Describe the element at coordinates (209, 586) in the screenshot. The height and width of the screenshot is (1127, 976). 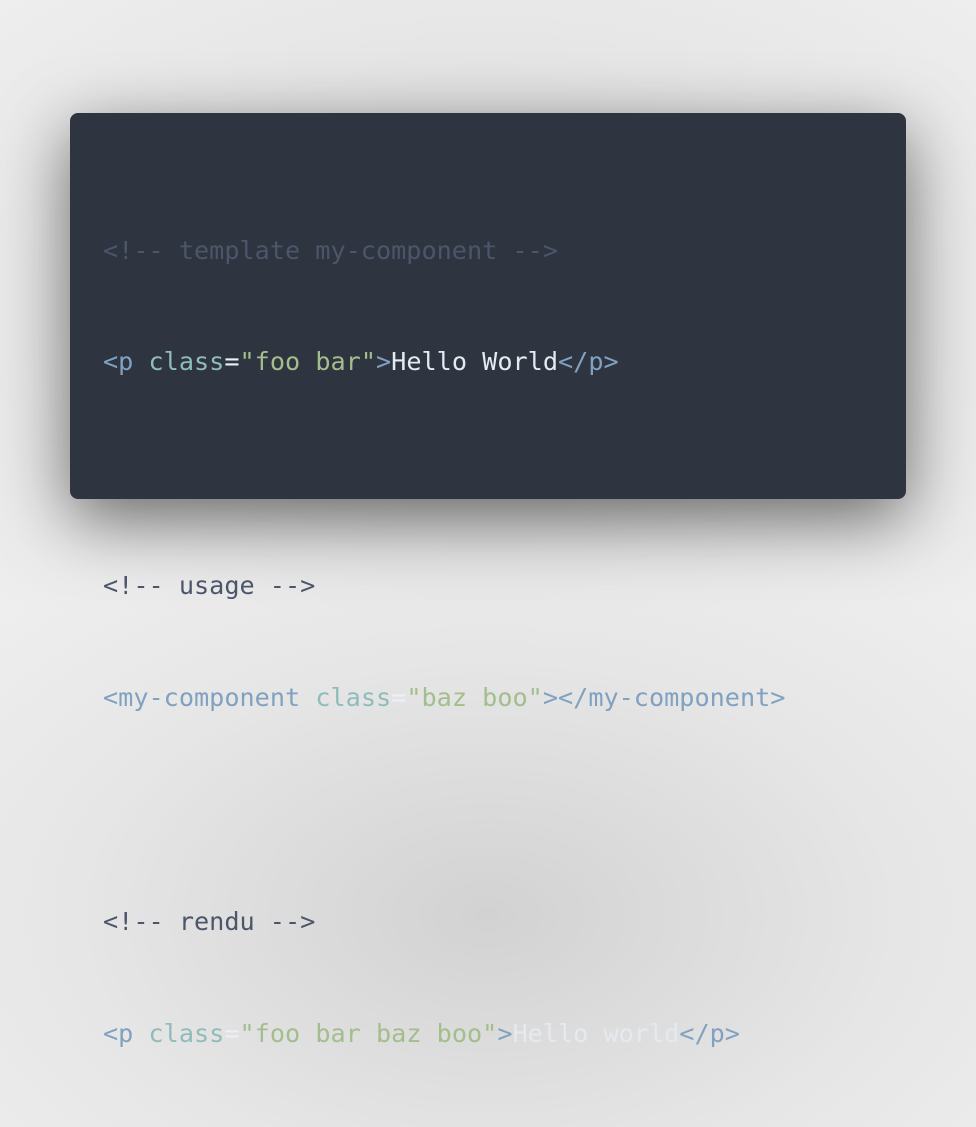
I see `comment-usage: <!-- usage -->` at that location.